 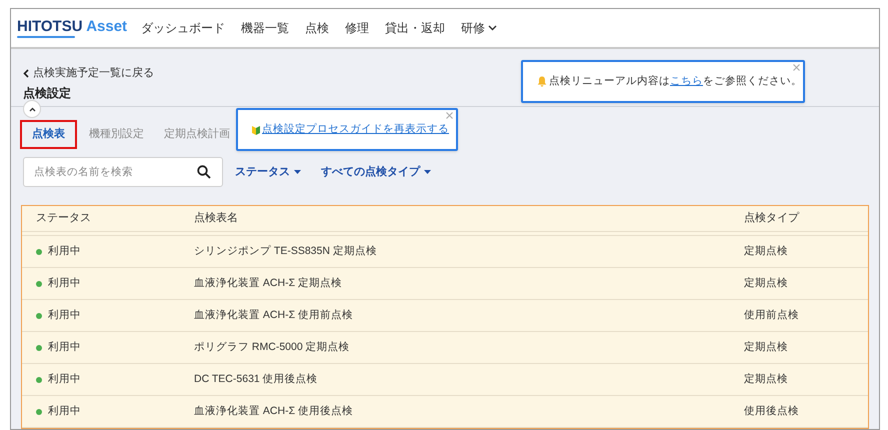 What do you see at coordinates (273, 314) in the screenshot?
I see `table-cell: 血液浄化装置 ACH-Σ 使用前点検` at bounding box center [273, 314].